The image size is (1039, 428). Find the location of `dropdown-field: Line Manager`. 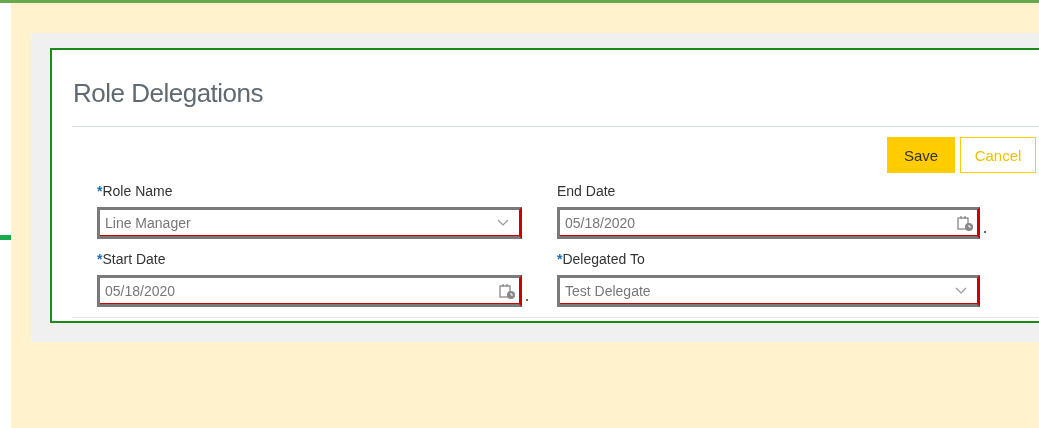

dropdown-field: Line Manager is located at coordinates (309, 223).